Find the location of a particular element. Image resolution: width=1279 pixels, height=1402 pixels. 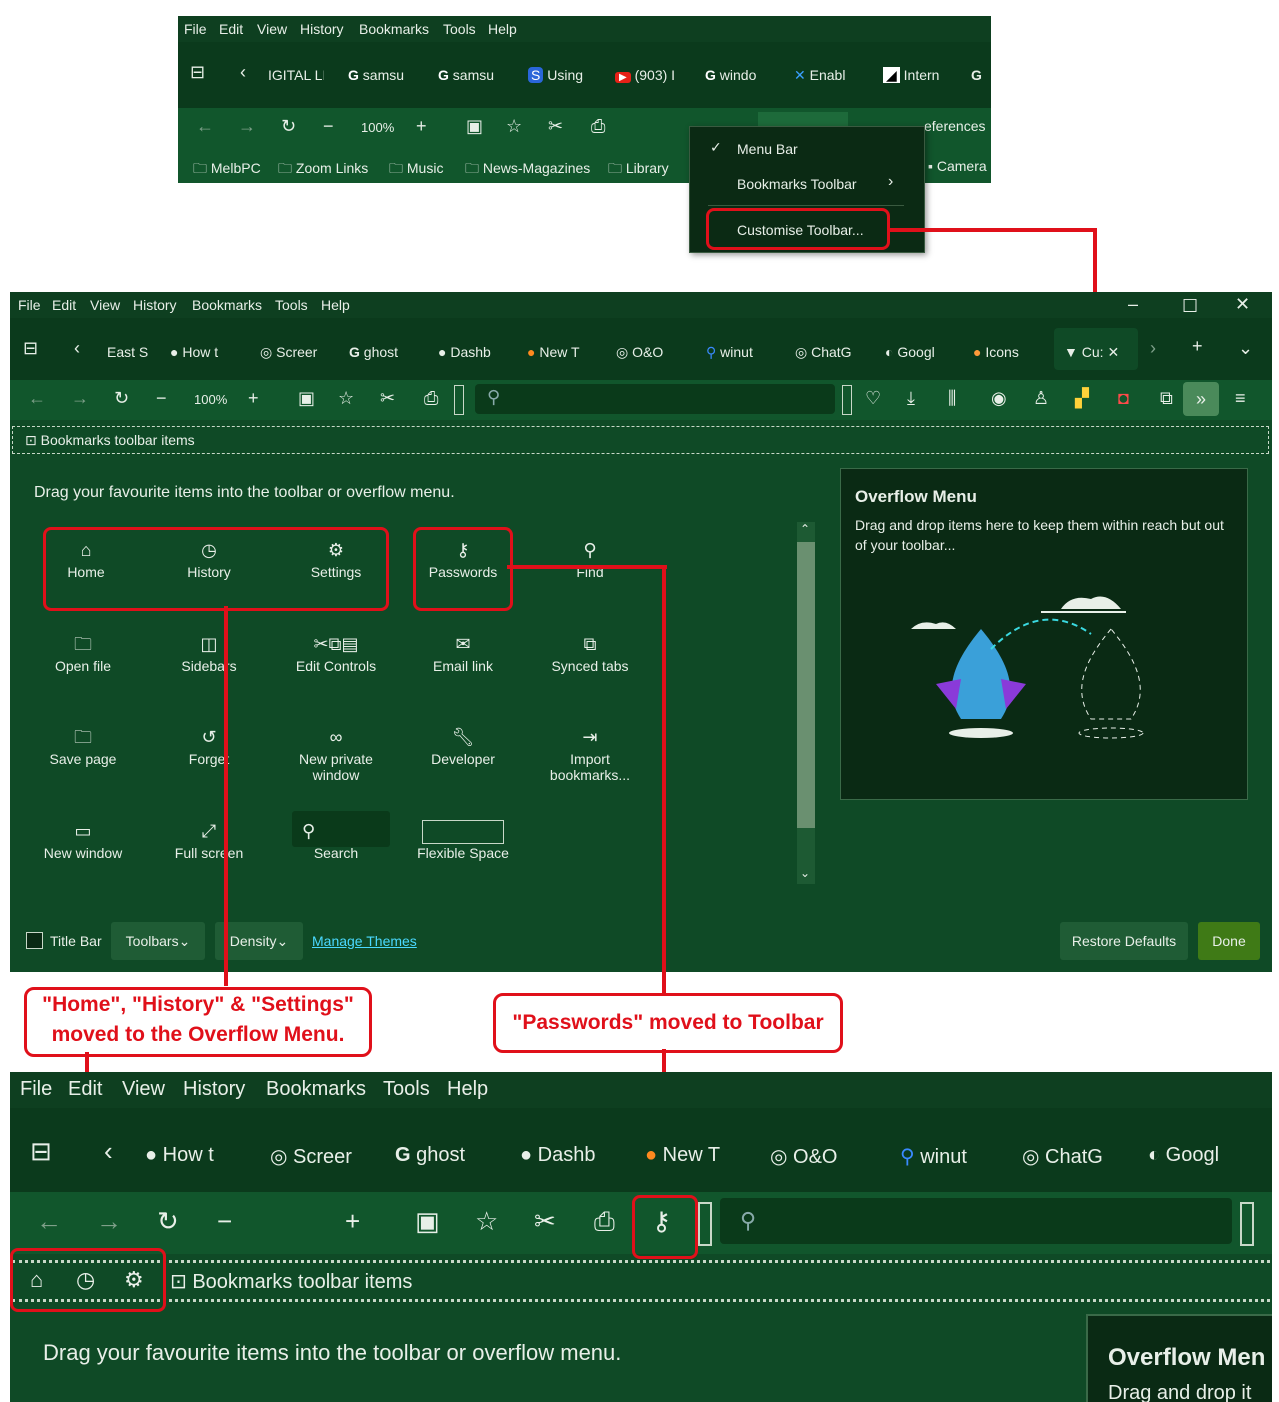

menu-file: File is located at coordinates (36, 1089).